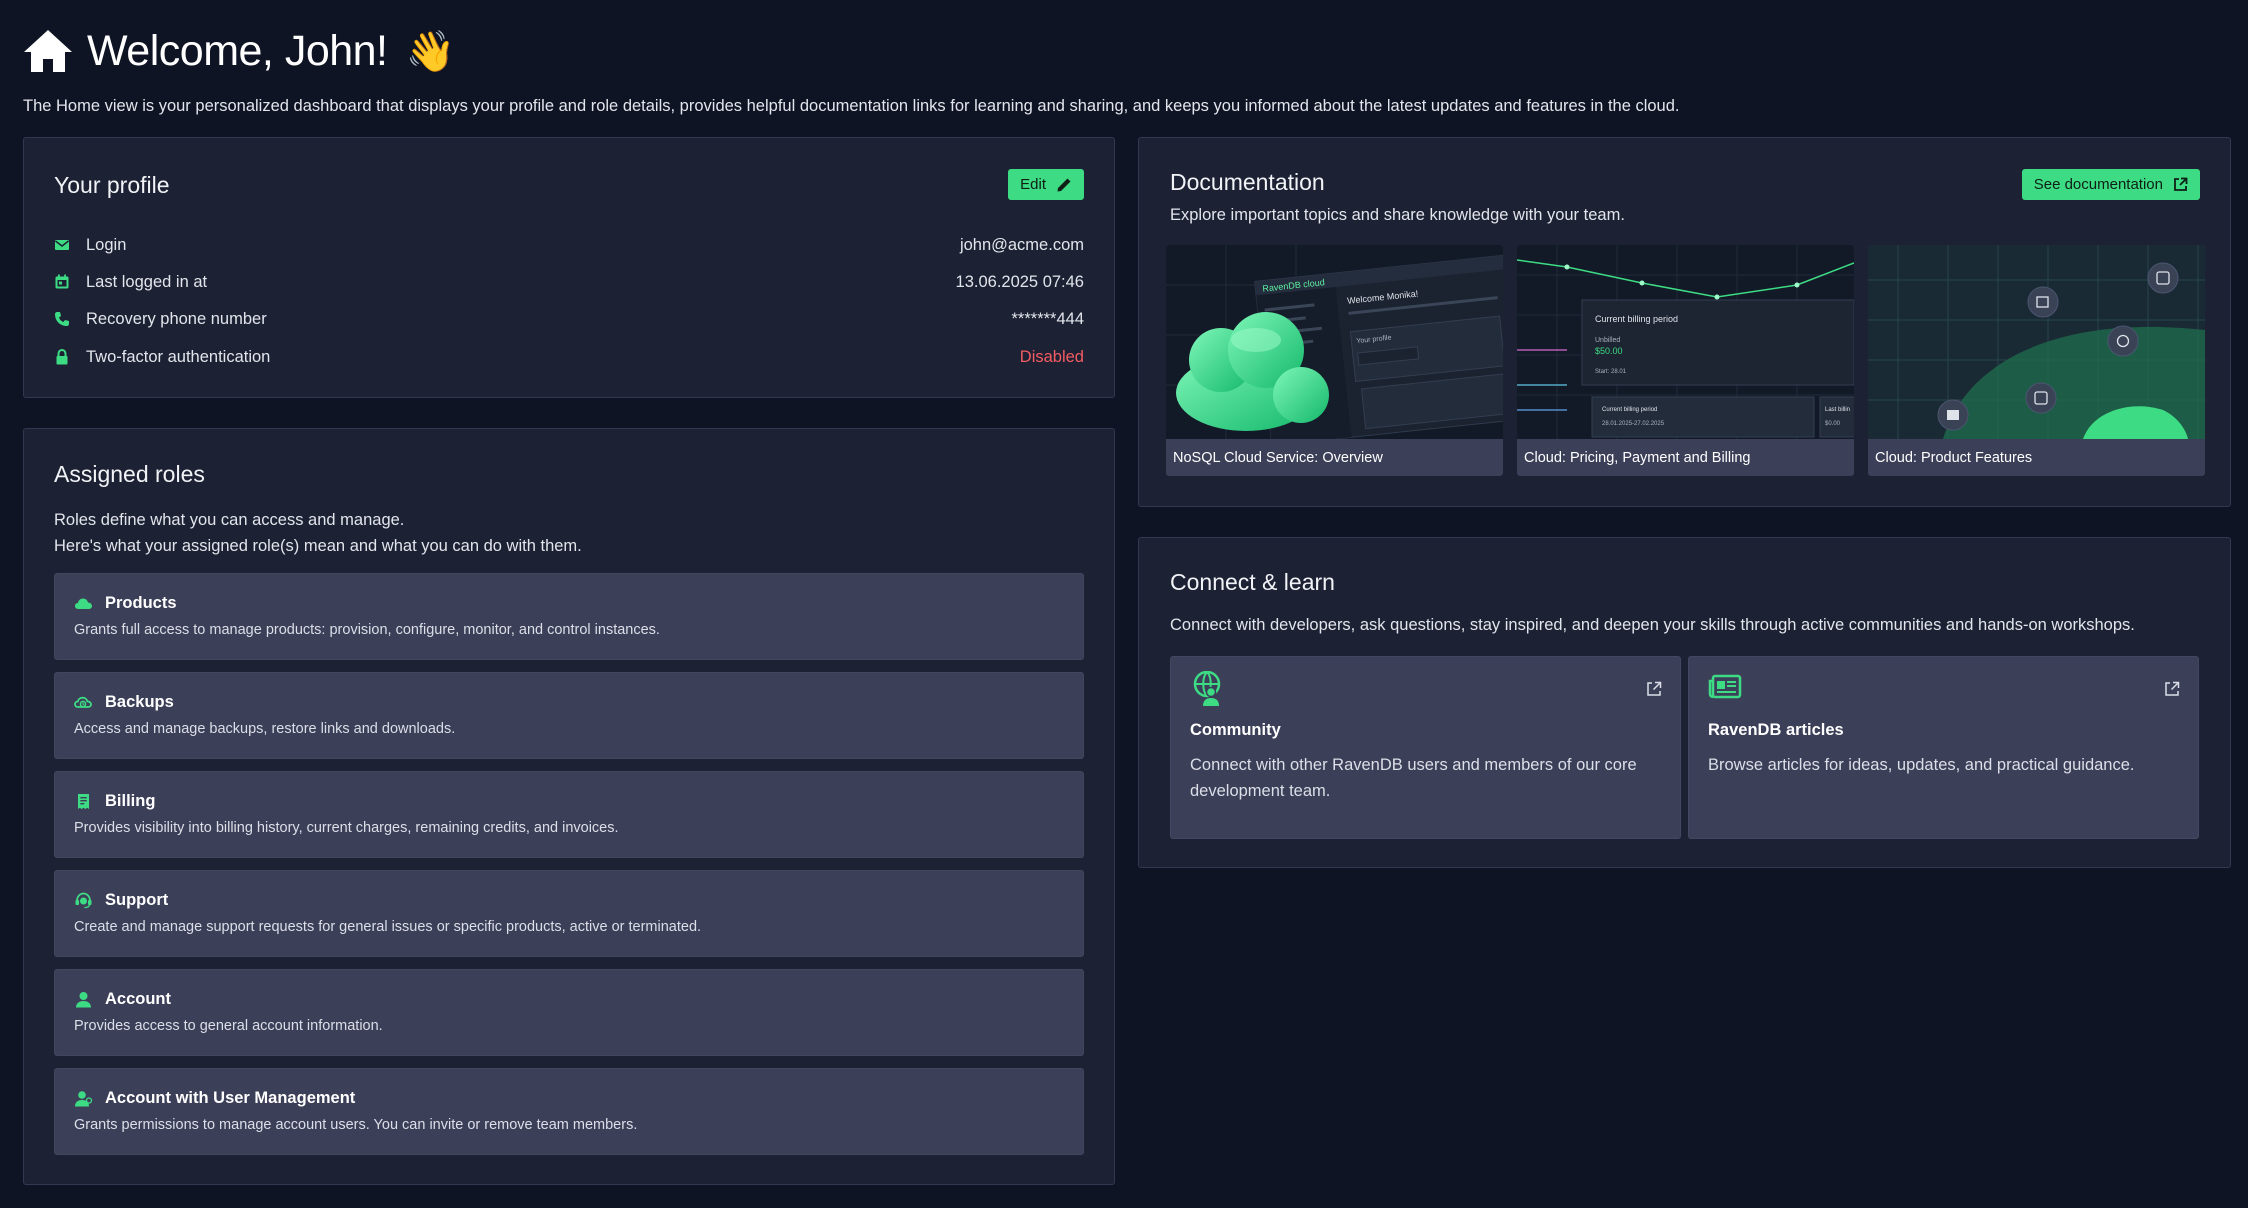  What do you see at coordinates (2098, 184) in the screenshot?
I see `see-documentation-label: See documentation` at bounding box center [2098, 184].